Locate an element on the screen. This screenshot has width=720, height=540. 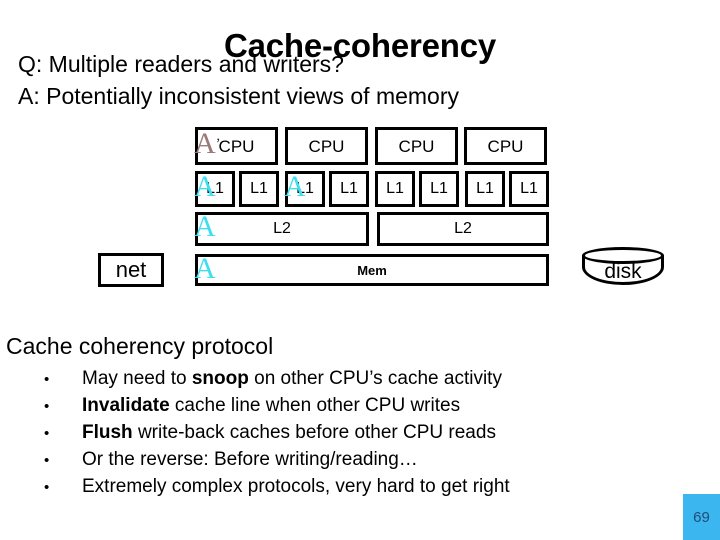
section-heading: Cache coherency protocol is located at coordinates (140, 346).